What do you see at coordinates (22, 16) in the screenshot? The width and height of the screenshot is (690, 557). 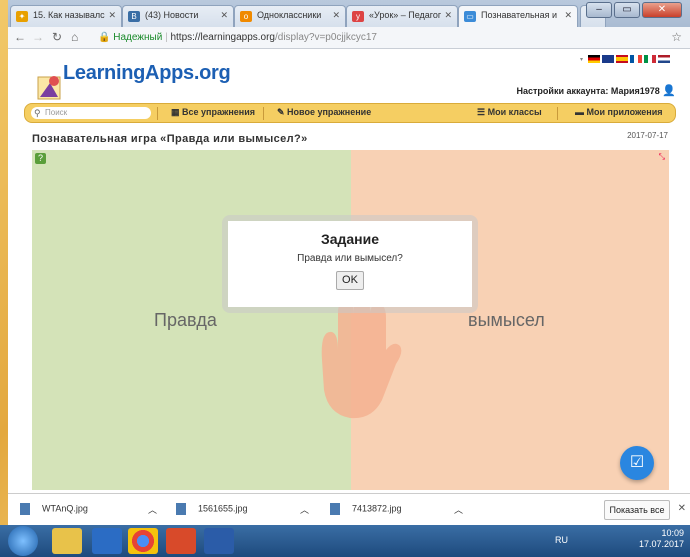 I see `bird-icon: ✦` at bounding box center [22, 16].